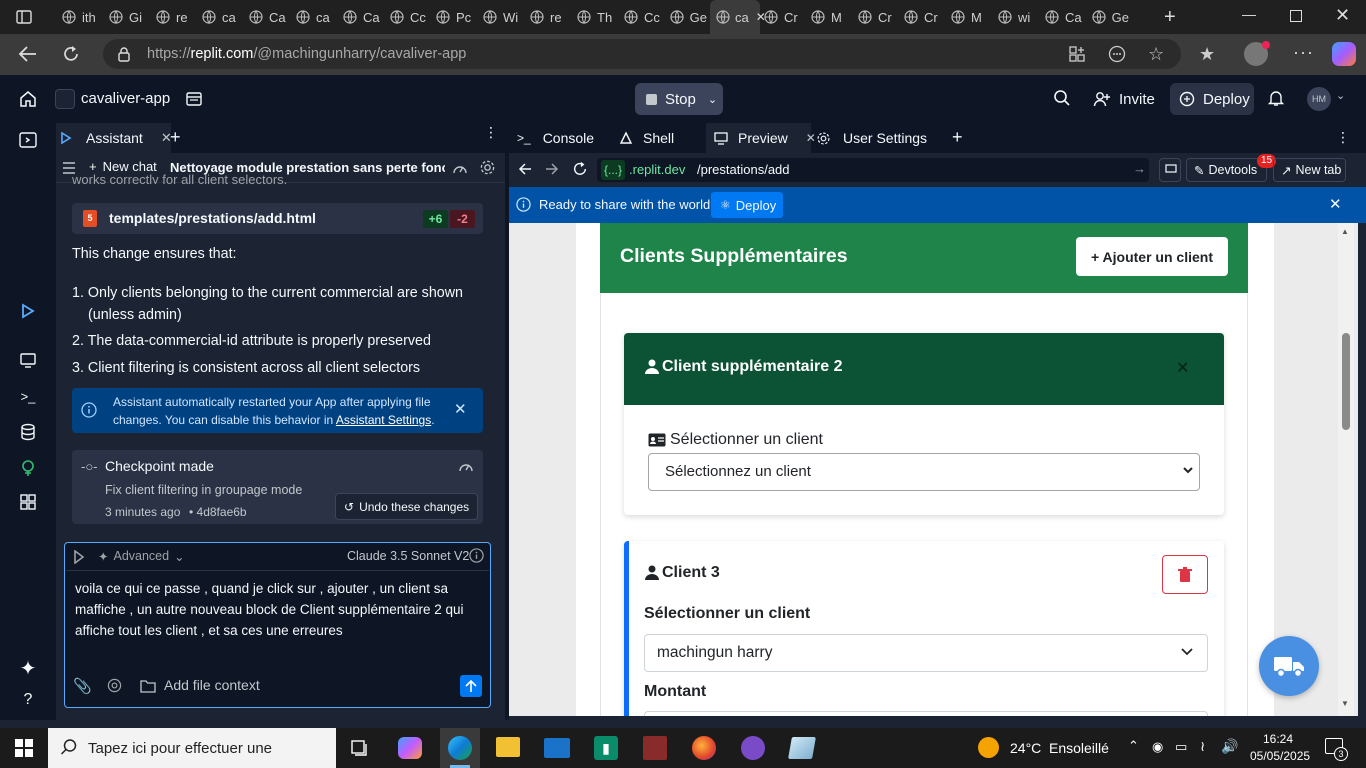 The image size is (1366, 768). What do you see at coordinates (466, 466) in the screenshot?
I see `checkpoint-gauge-icon` at bounding box center [466, 466].